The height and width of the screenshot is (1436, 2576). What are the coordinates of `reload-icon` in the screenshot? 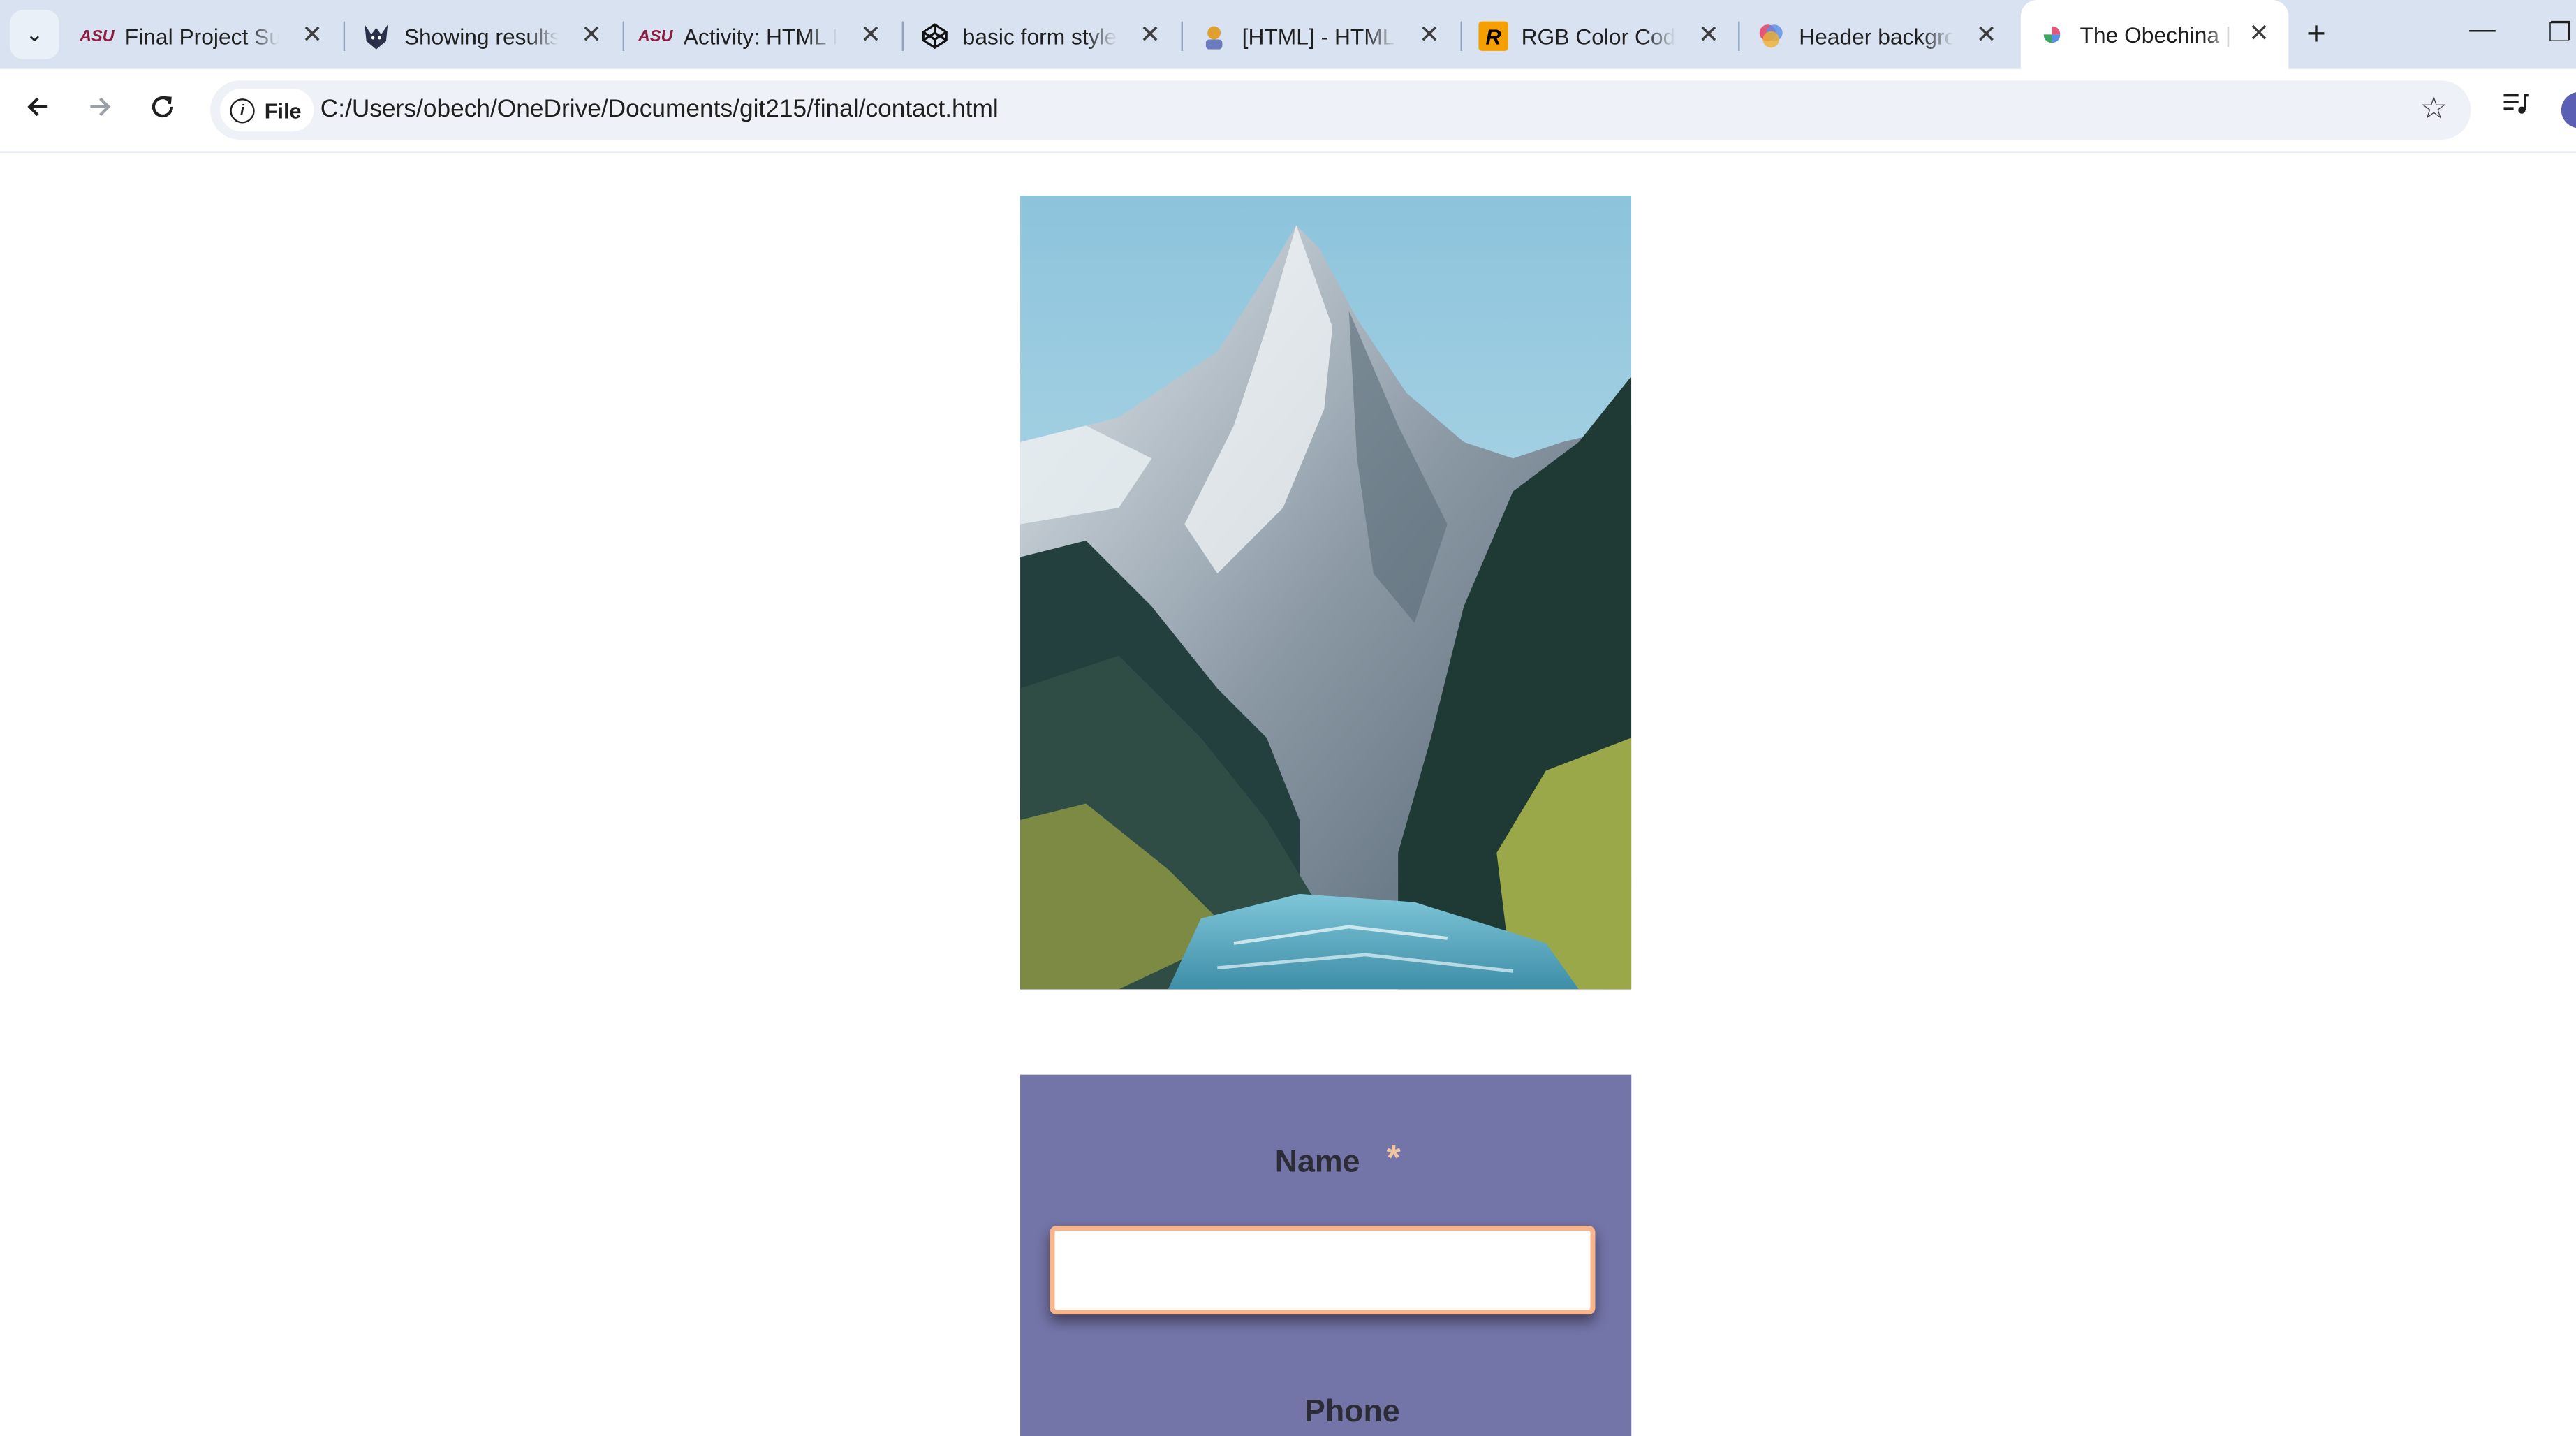 It's located at (162, 107).